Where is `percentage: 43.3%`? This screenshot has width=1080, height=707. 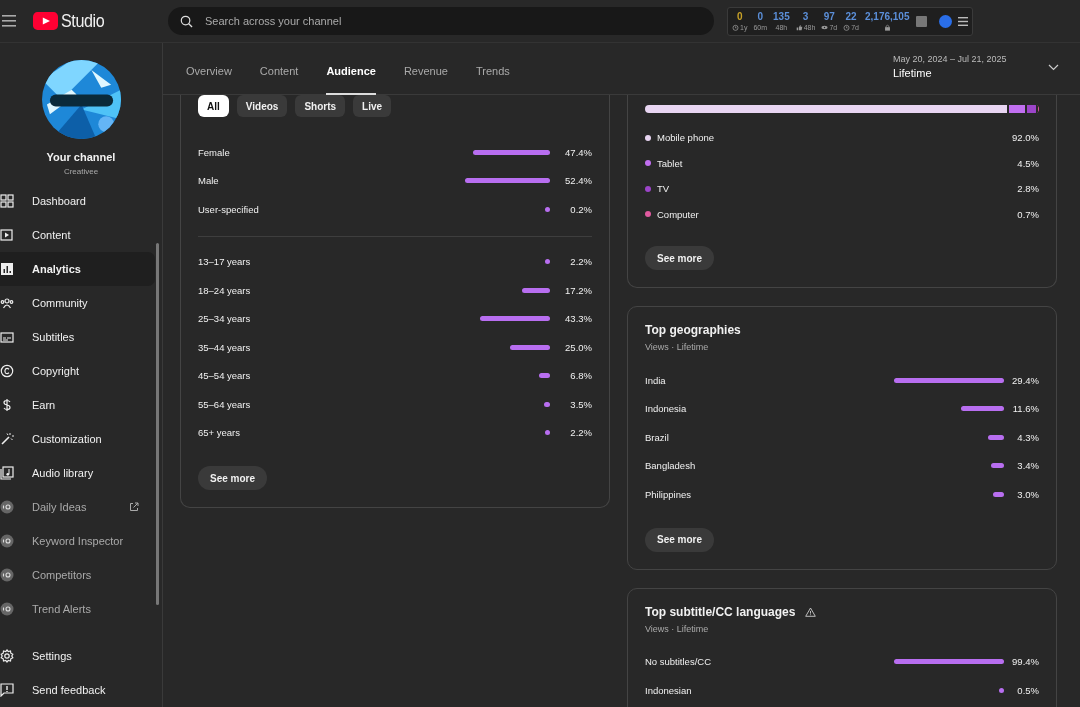
percentage: 43.3% is located at coordinates (578, 319).